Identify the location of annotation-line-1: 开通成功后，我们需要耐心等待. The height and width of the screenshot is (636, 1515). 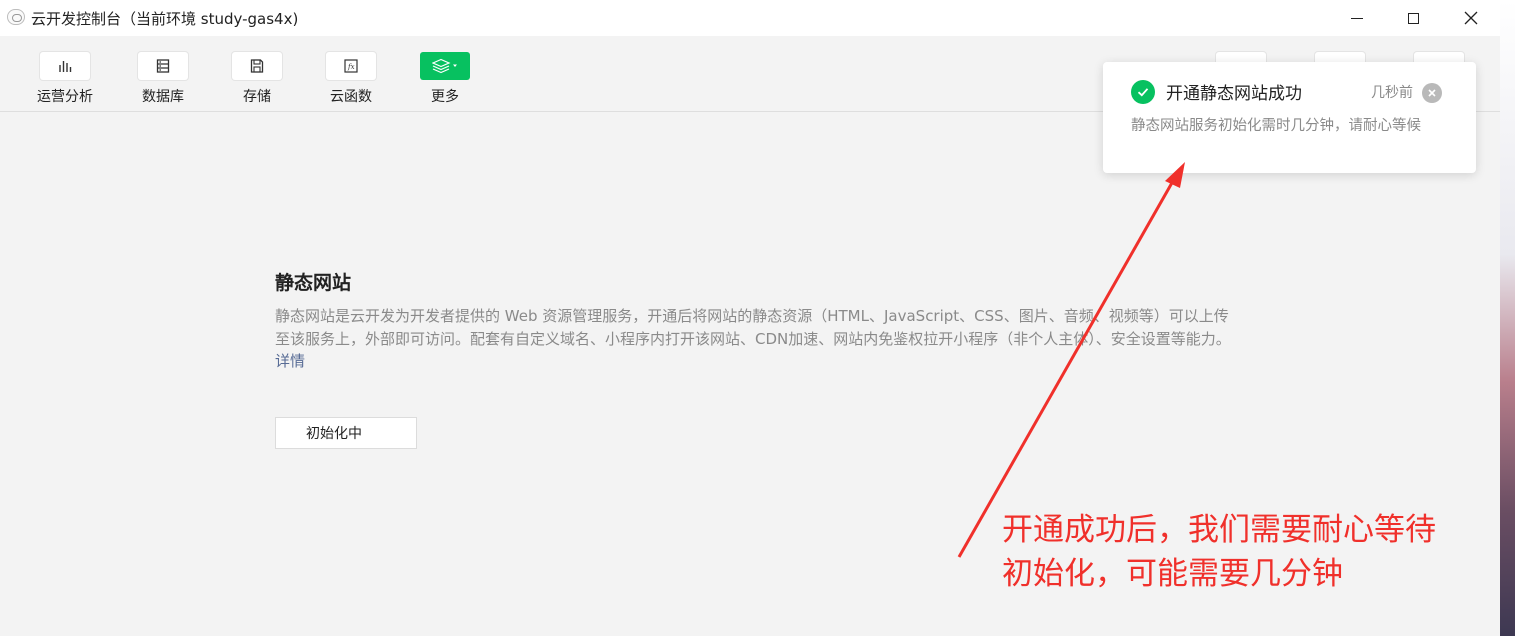
(1219, 530).